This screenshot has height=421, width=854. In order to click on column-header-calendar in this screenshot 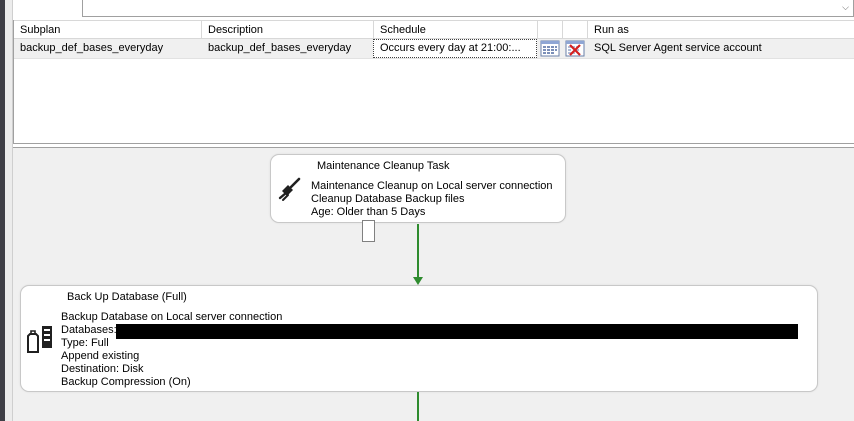, I will do `click(550, 30)`.